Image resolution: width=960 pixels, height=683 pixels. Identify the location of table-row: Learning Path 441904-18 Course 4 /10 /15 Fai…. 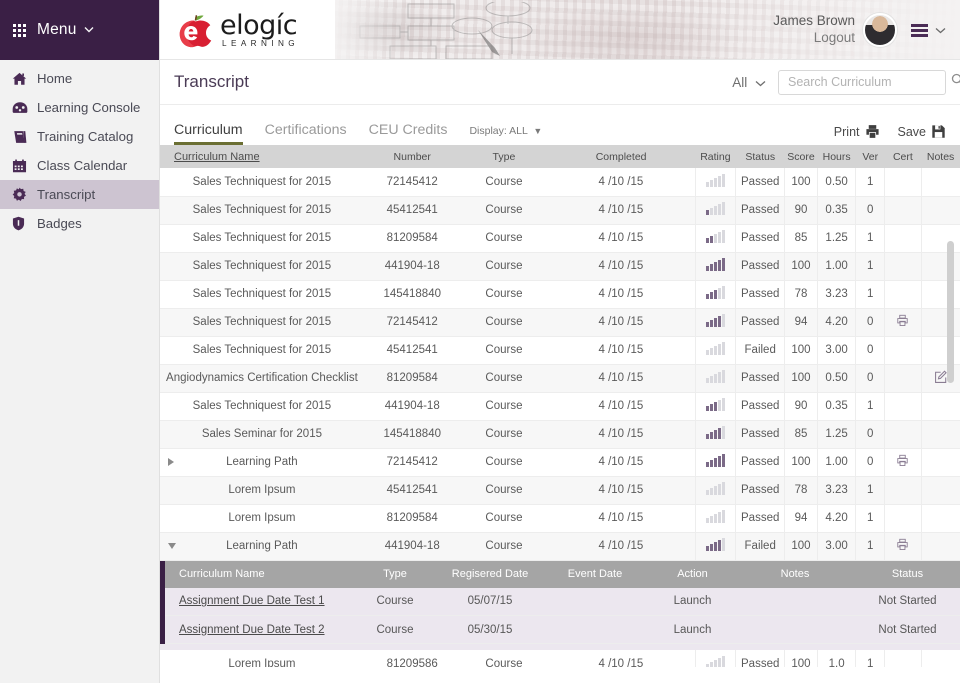
(560, 546).